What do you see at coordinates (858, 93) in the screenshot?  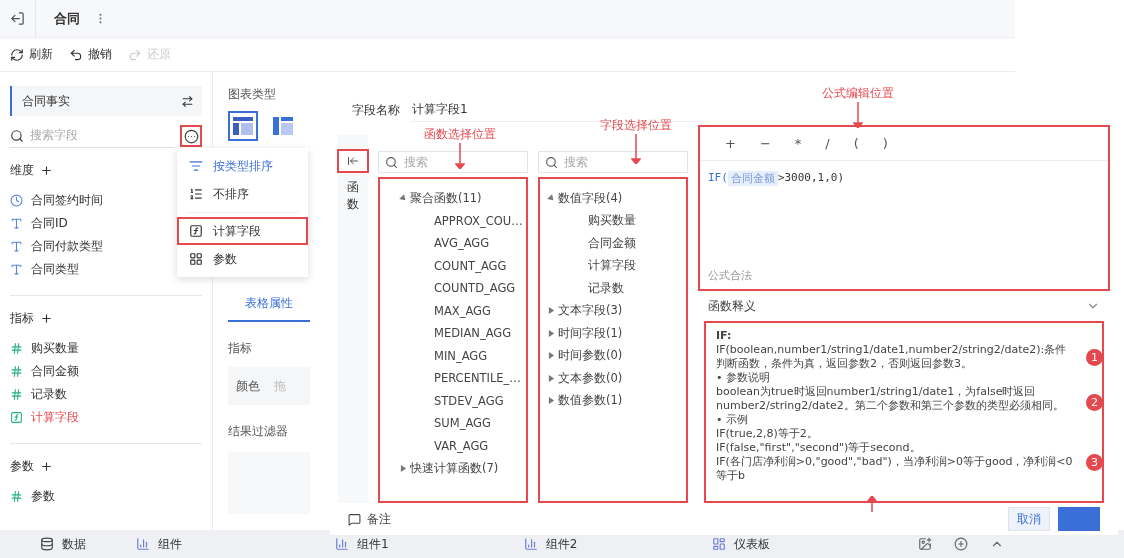 I see `annotation-label: 公式编辑位置` at bounding box center [858, 93].